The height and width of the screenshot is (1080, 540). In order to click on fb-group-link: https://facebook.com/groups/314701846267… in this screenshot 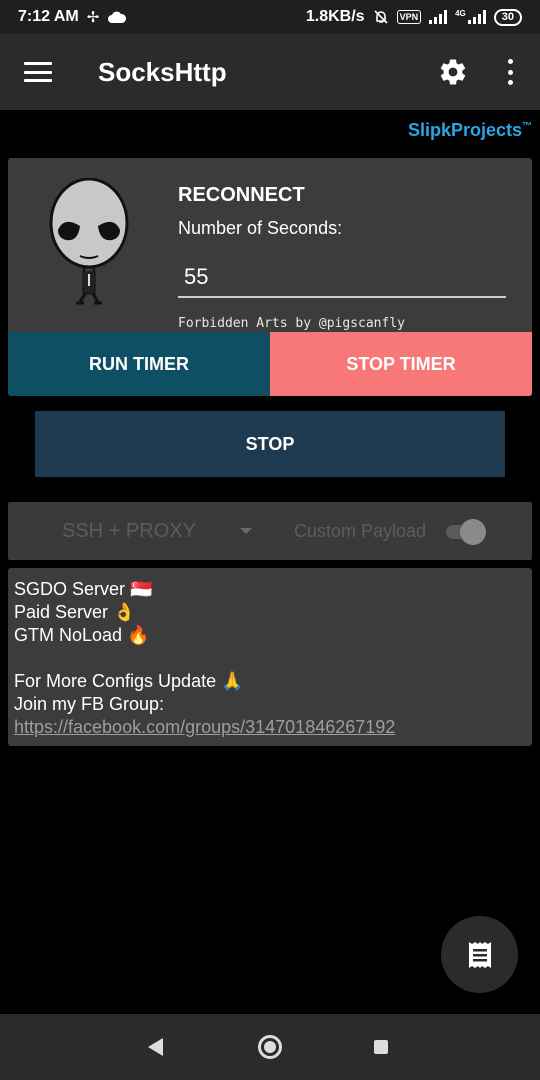, I will do `click(270, 727)`.